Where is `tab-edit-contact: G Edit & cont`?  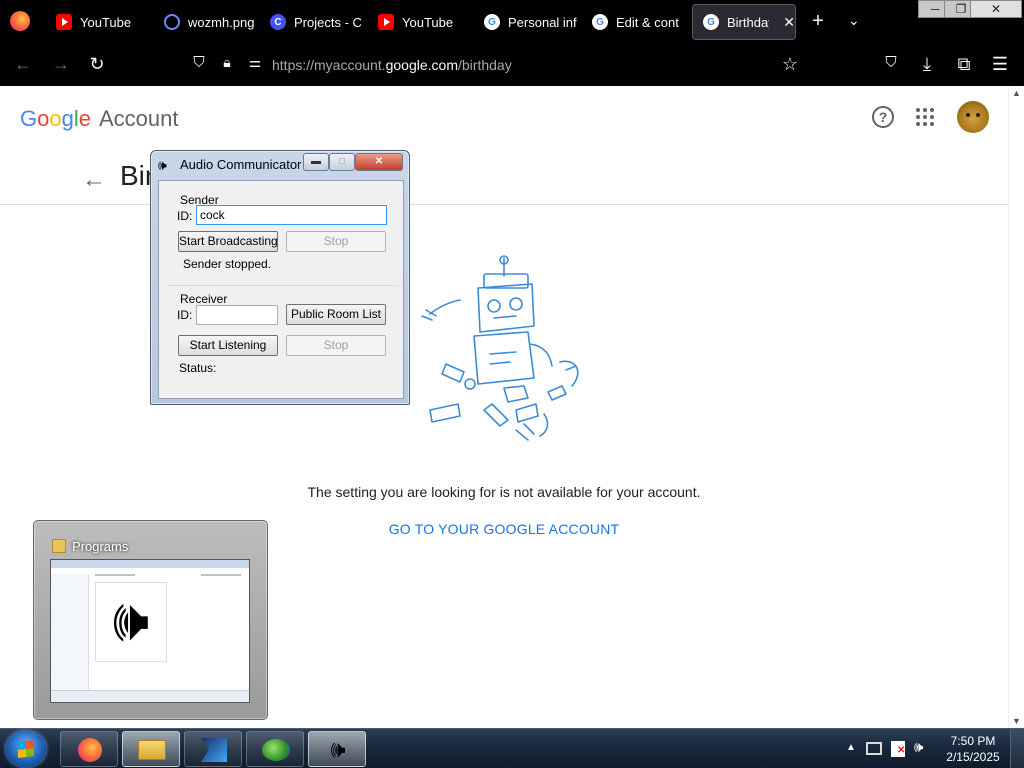 tab-edit-contact: G Edit & cont is located at coordinates (634, 22).